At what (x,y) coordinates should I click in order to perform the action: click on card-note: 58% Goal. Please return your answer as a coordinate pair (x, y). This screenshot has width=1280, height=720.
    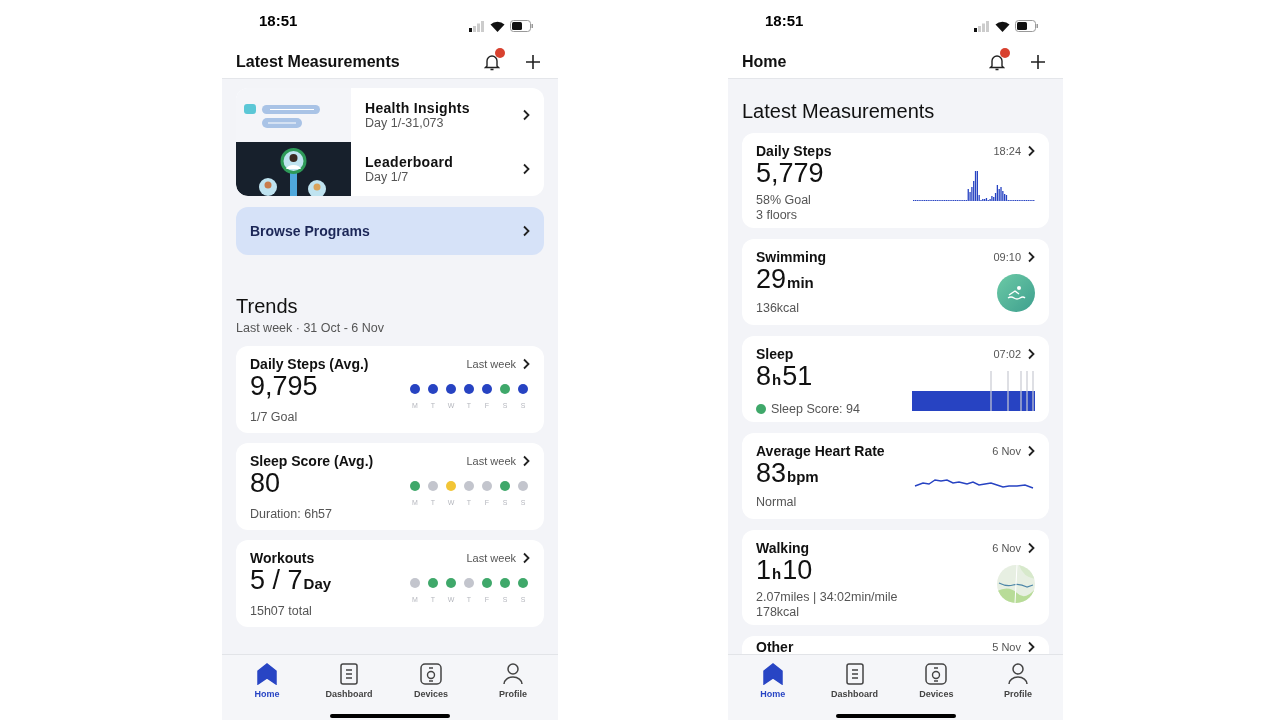
    Looking at the image, I should click on (784, 200).